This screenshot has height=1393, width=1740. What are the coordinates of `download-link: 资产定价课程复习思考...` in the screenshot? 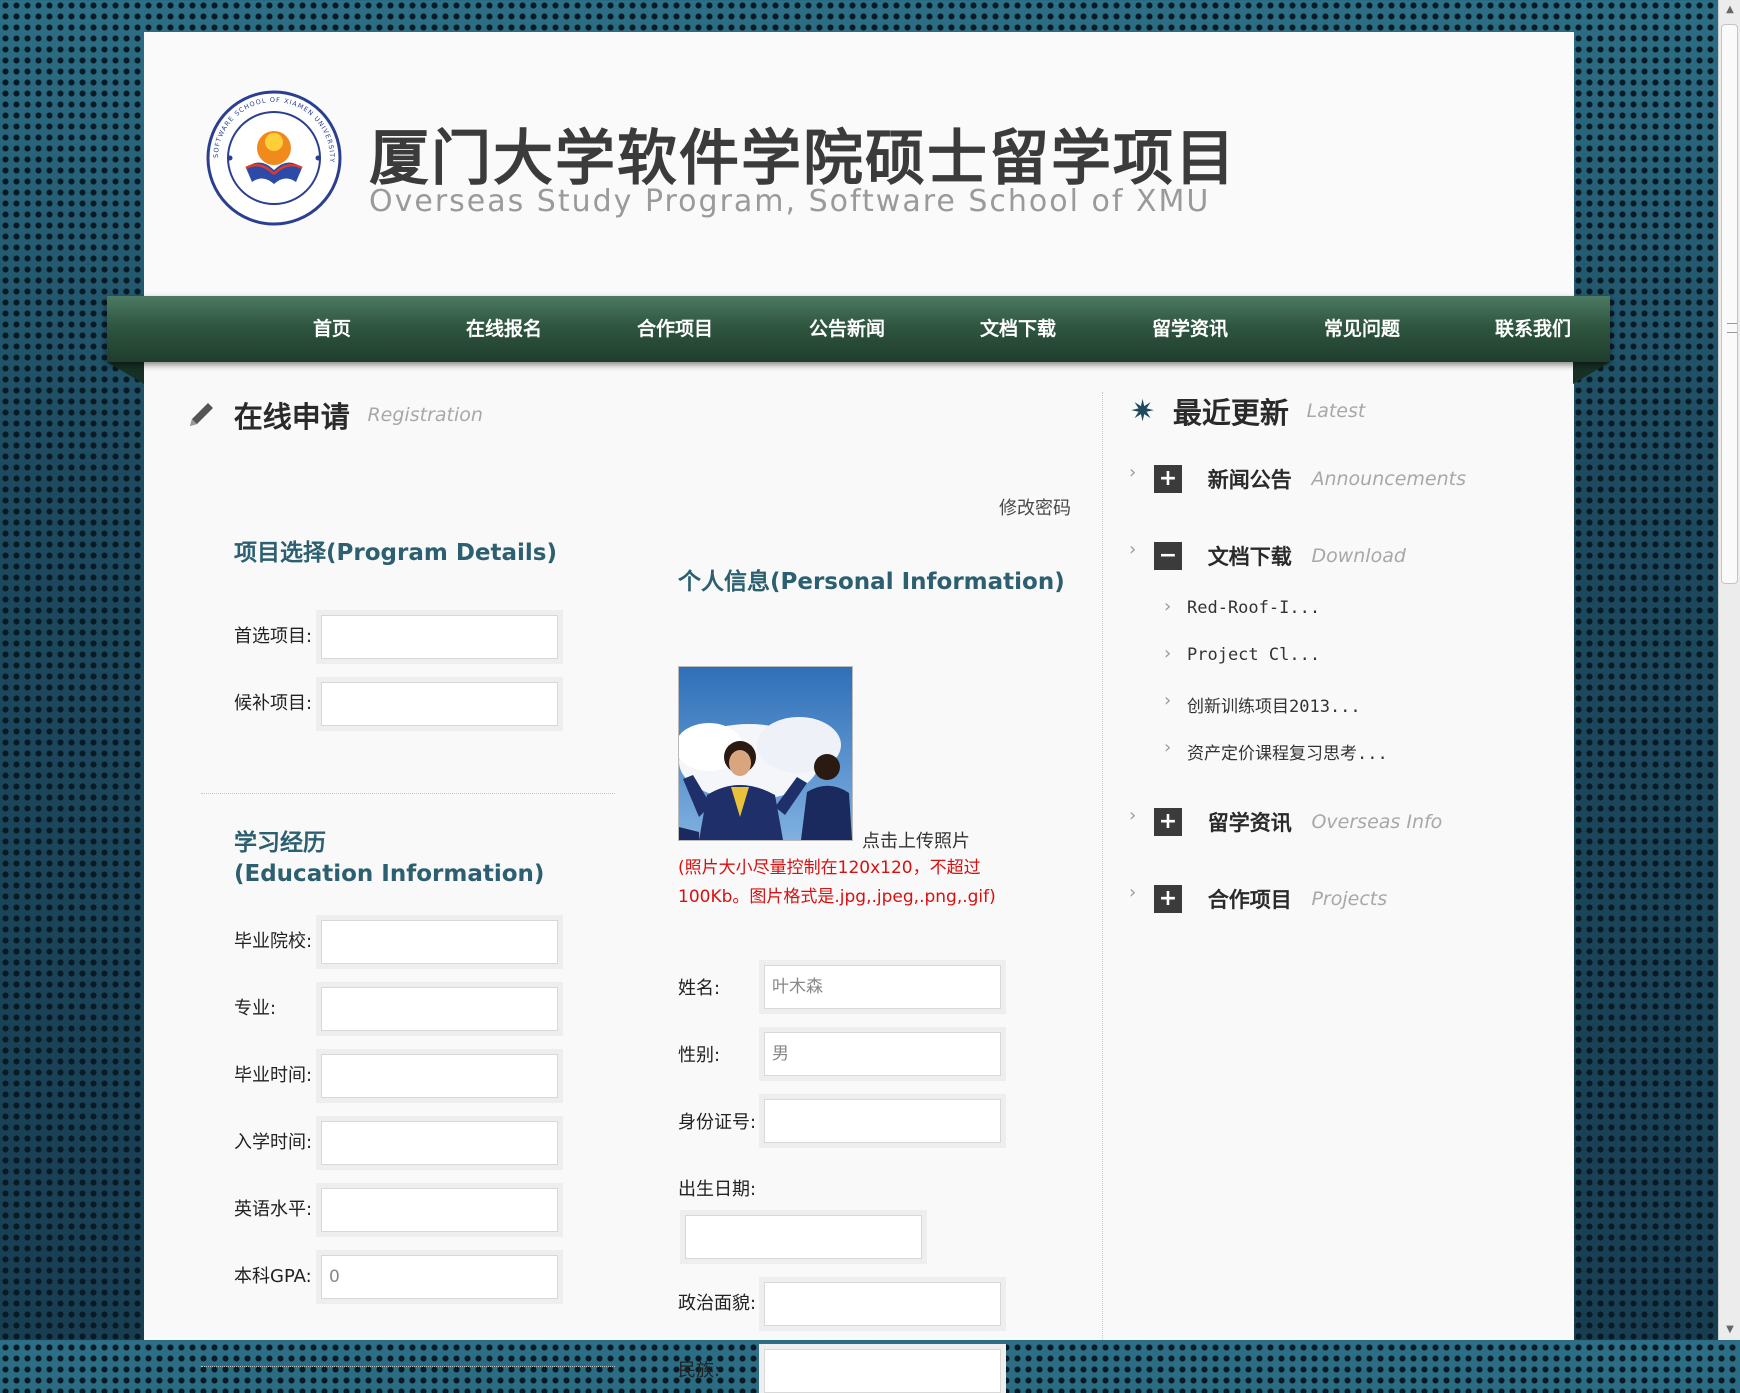 It's located at (1287, 751).